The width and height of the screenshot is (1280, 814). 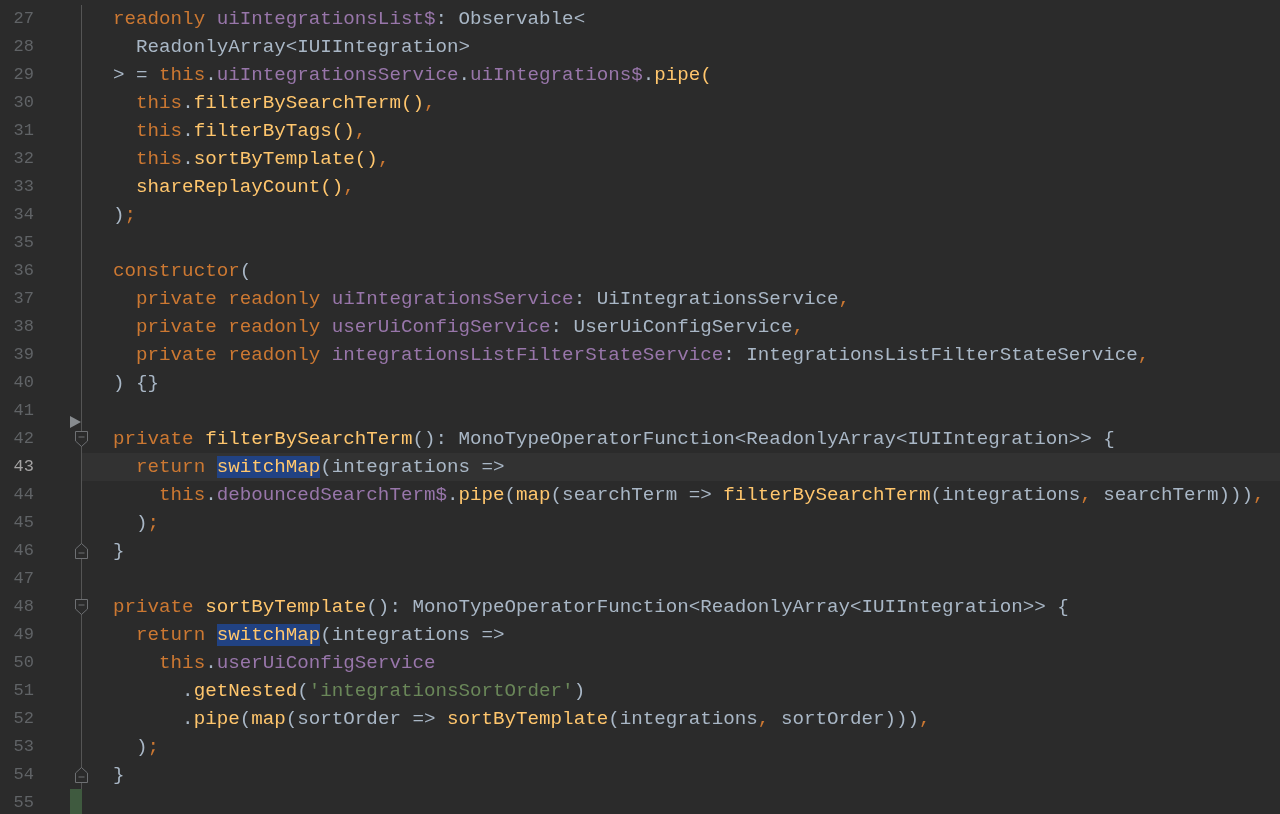 I want to click on line-number: 55, so click(x=23, y=803).